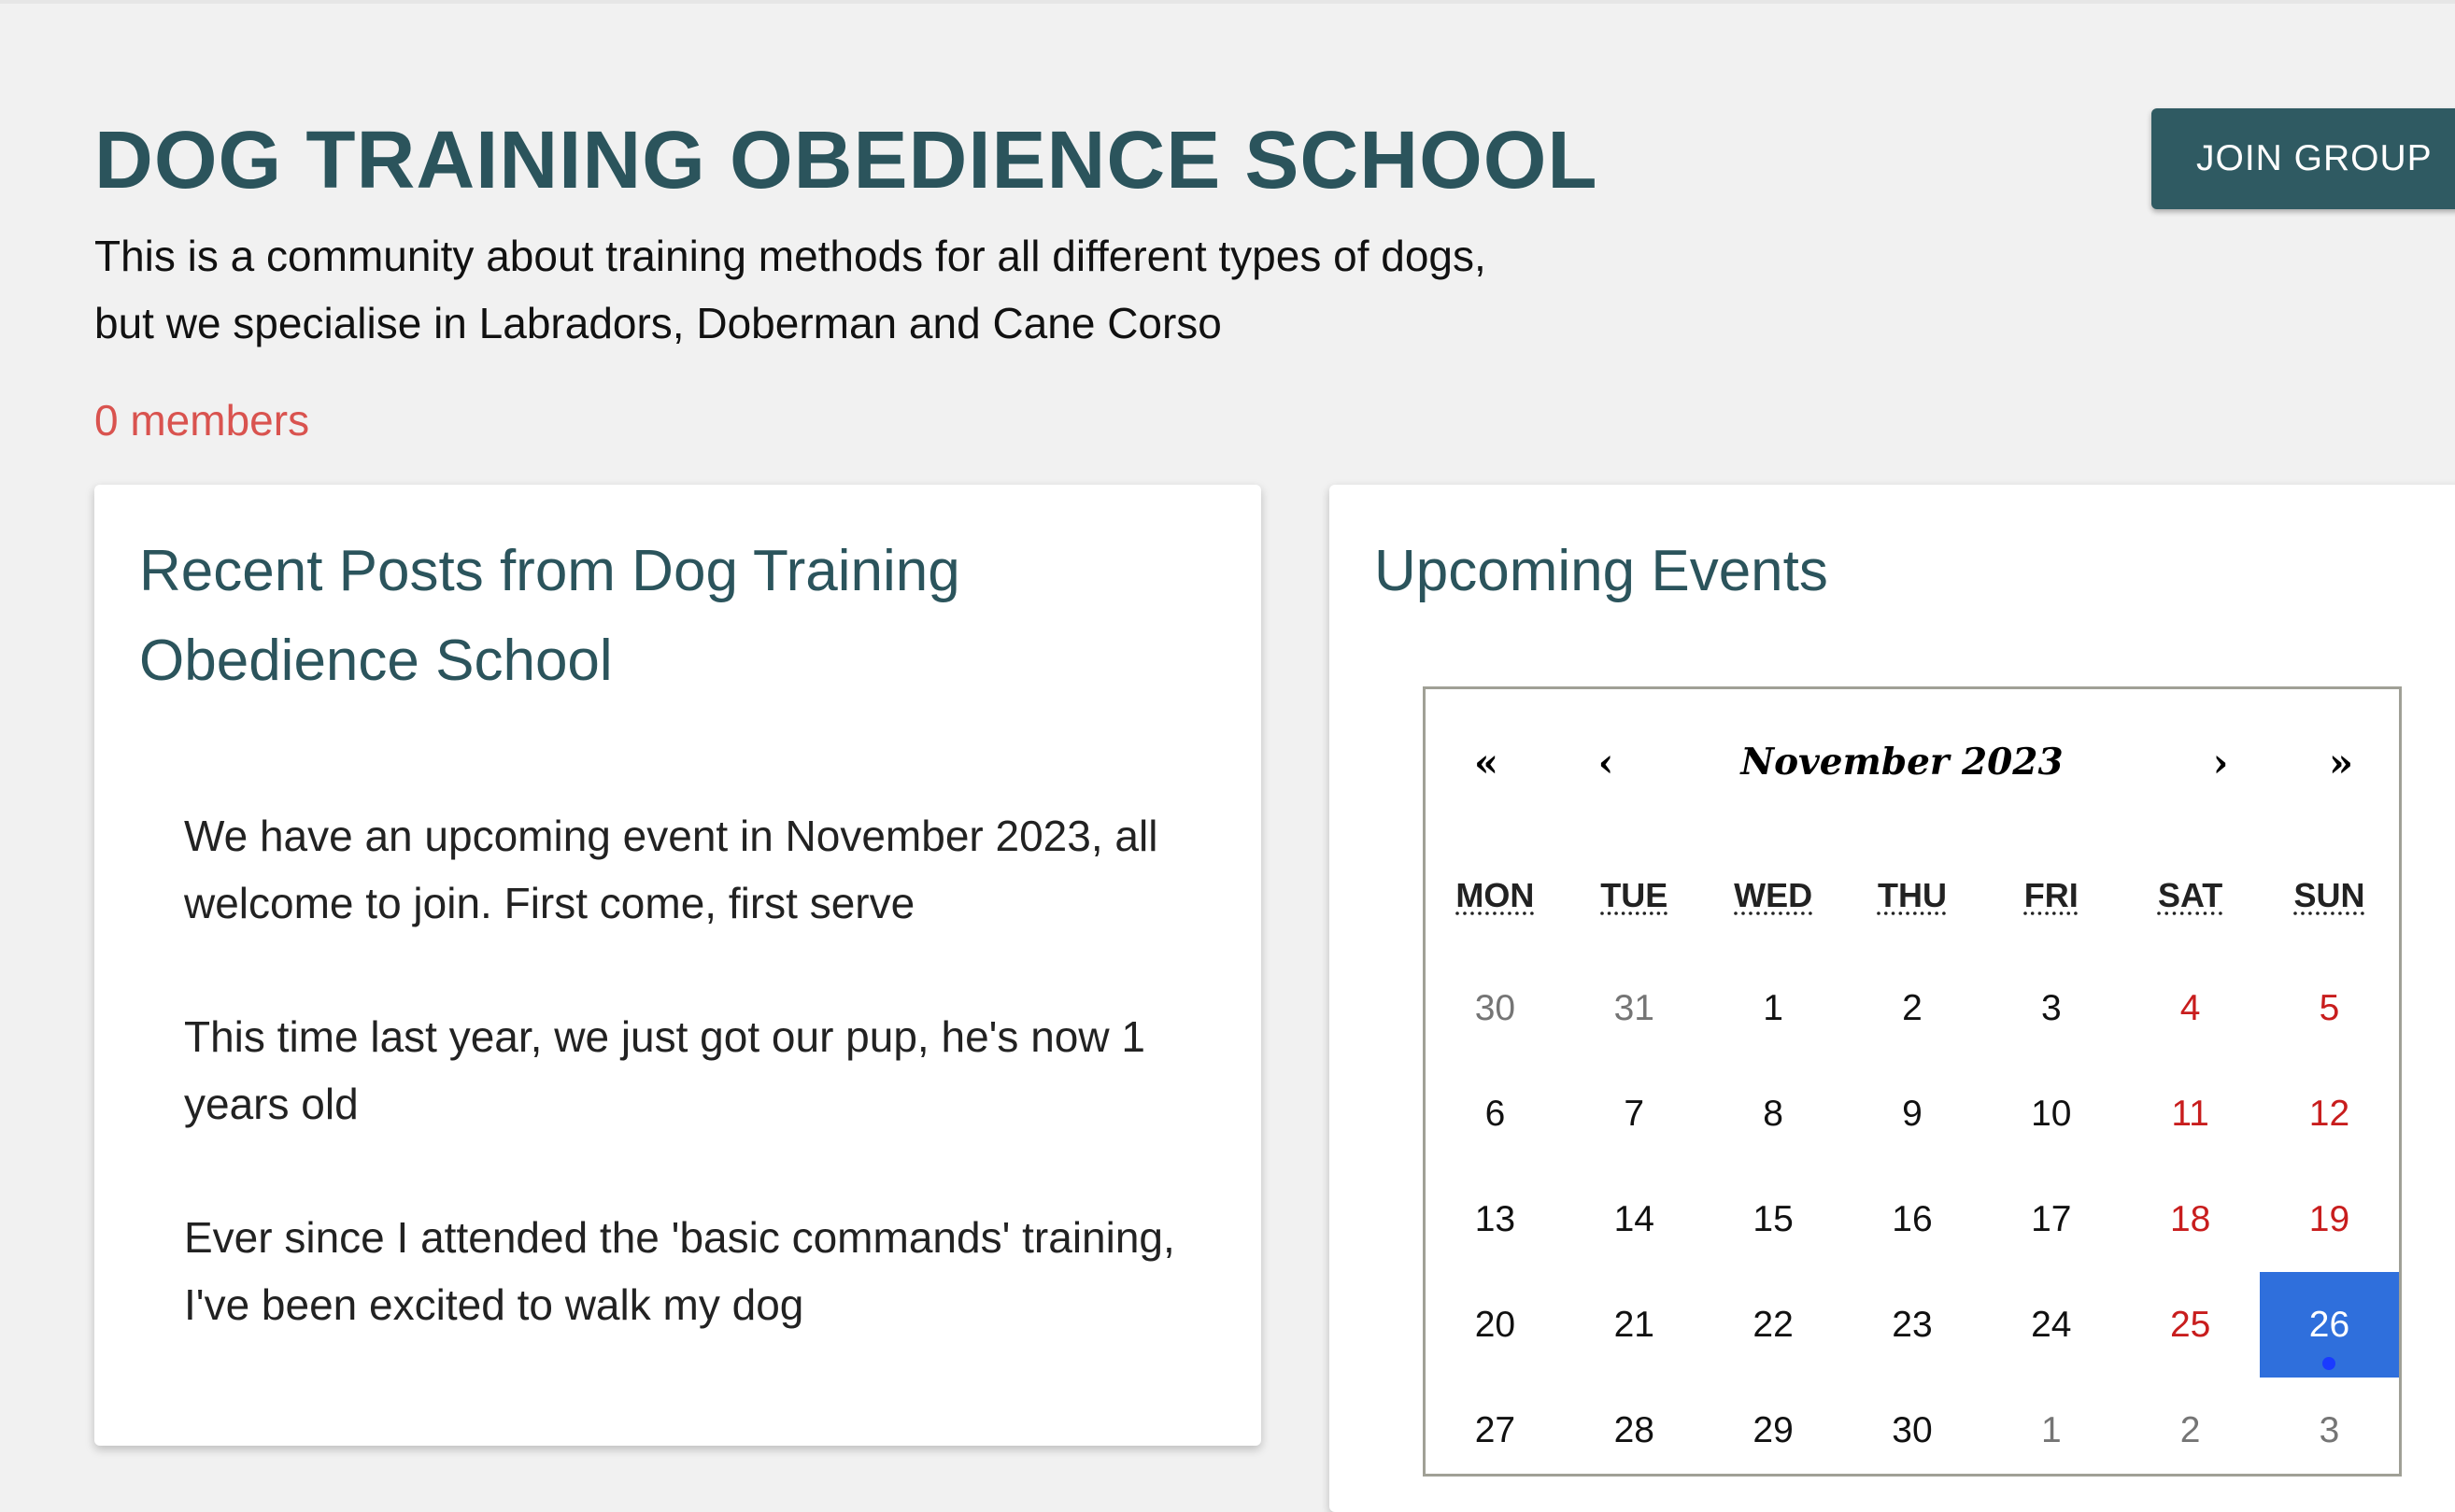  I want to click on calendar-day: 18, so click(2190, 1219).